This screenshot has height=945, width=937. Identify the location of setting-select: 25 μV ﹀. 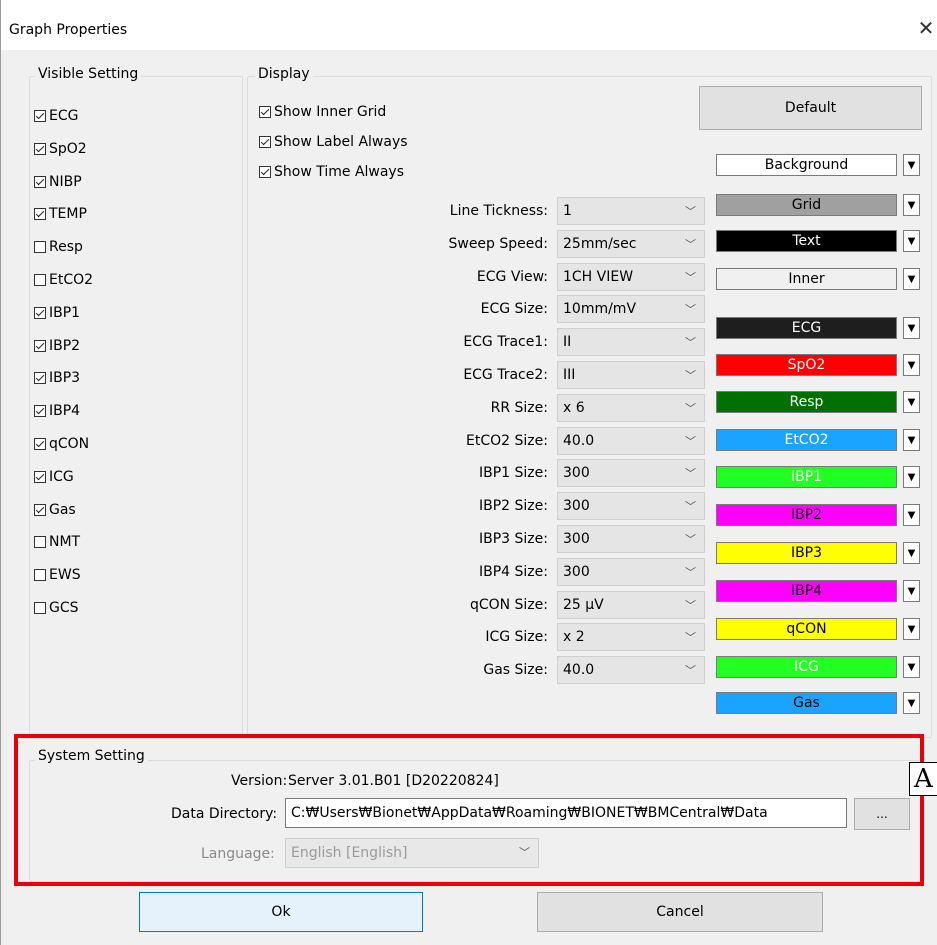
(631, 604).